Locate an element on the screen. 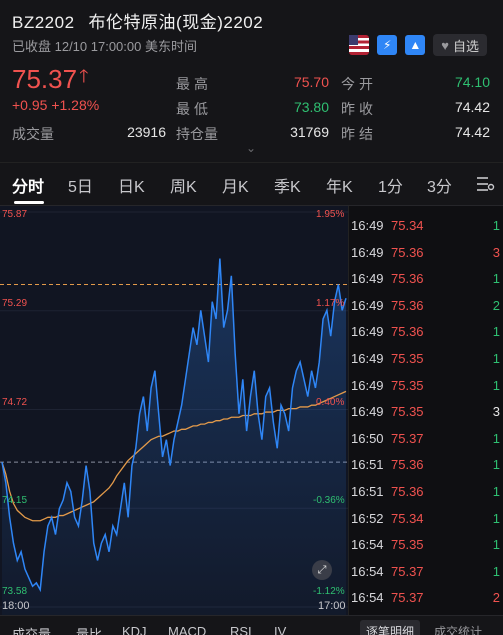 This screenshot has height=635, width=503. tab-5day: 5日 is located at coordinates (80, 185).